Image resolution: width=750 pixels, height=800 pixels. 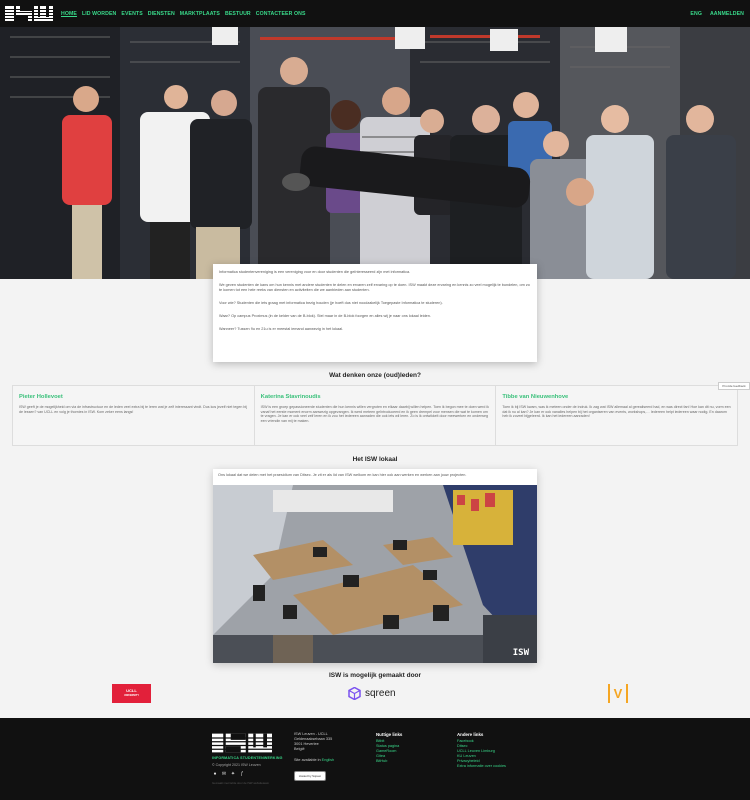 I want to click on site-language-note: Site available in English, so click(x=314, y=760).